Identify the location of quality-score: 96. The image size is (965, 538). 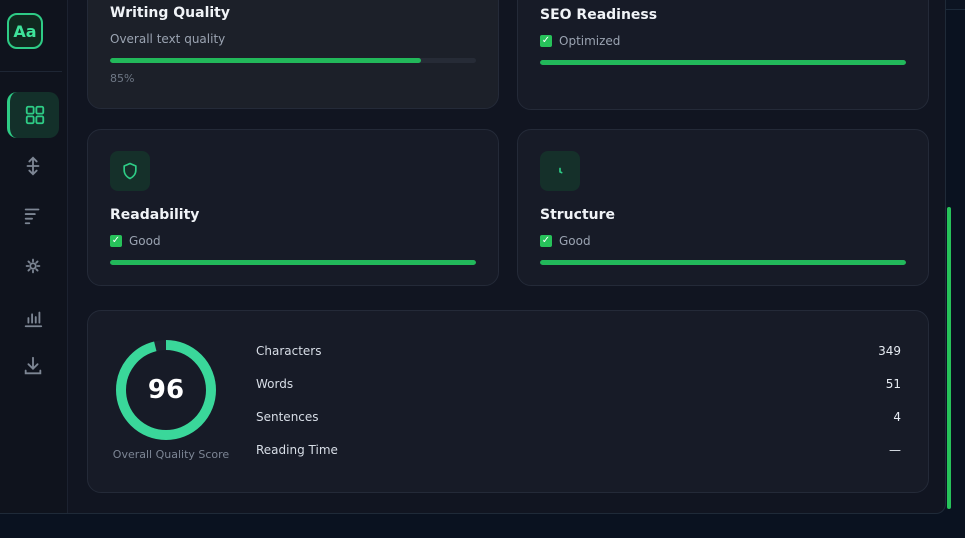
(166, 390).